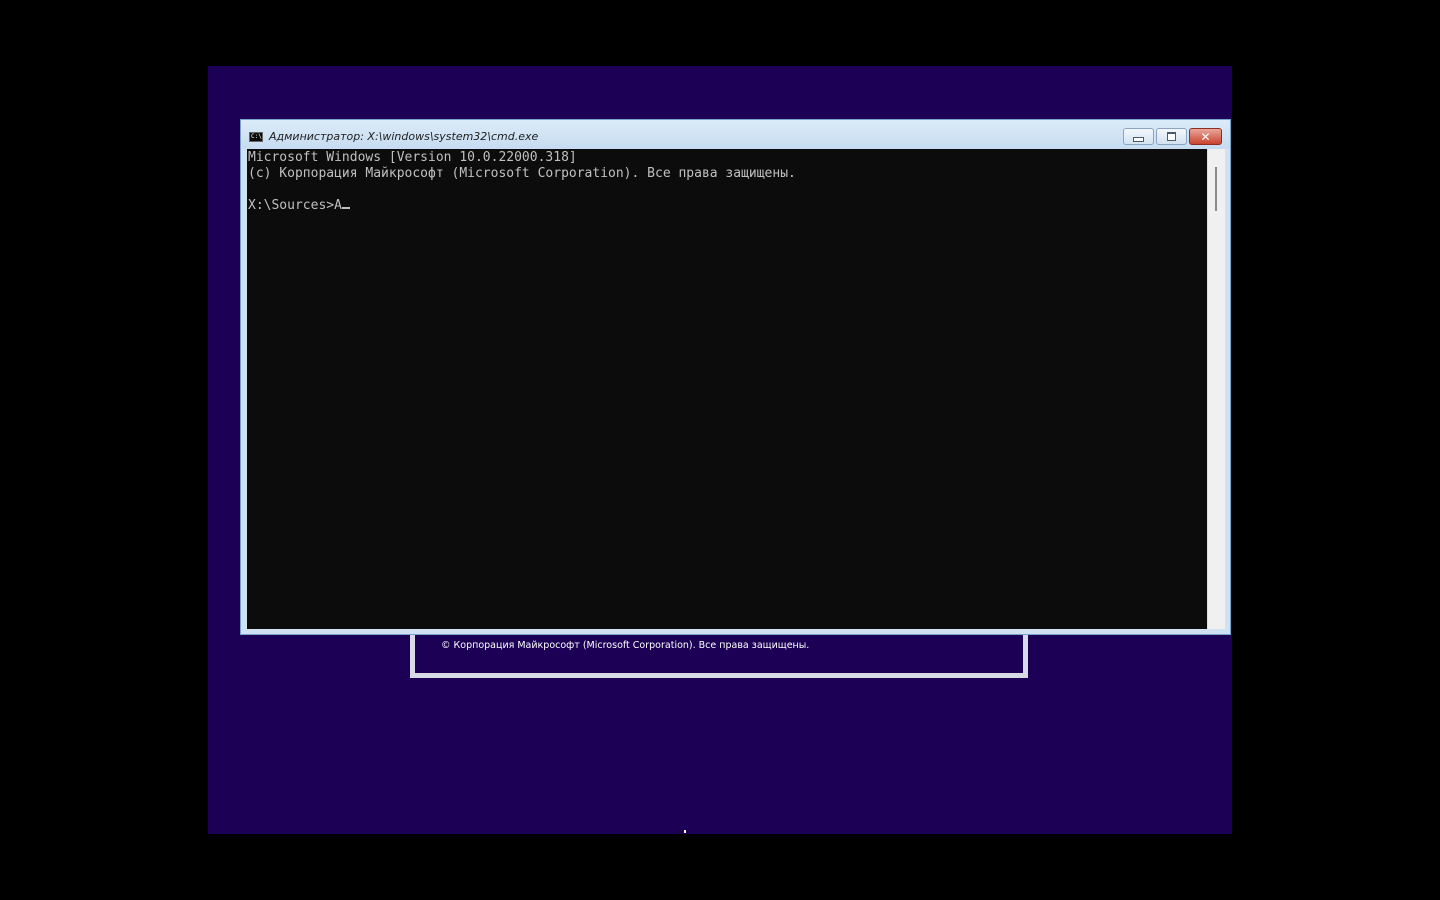 The image size is (1440, 900). I want to click on cmd-icon-text: C:\, so click(256, 136).